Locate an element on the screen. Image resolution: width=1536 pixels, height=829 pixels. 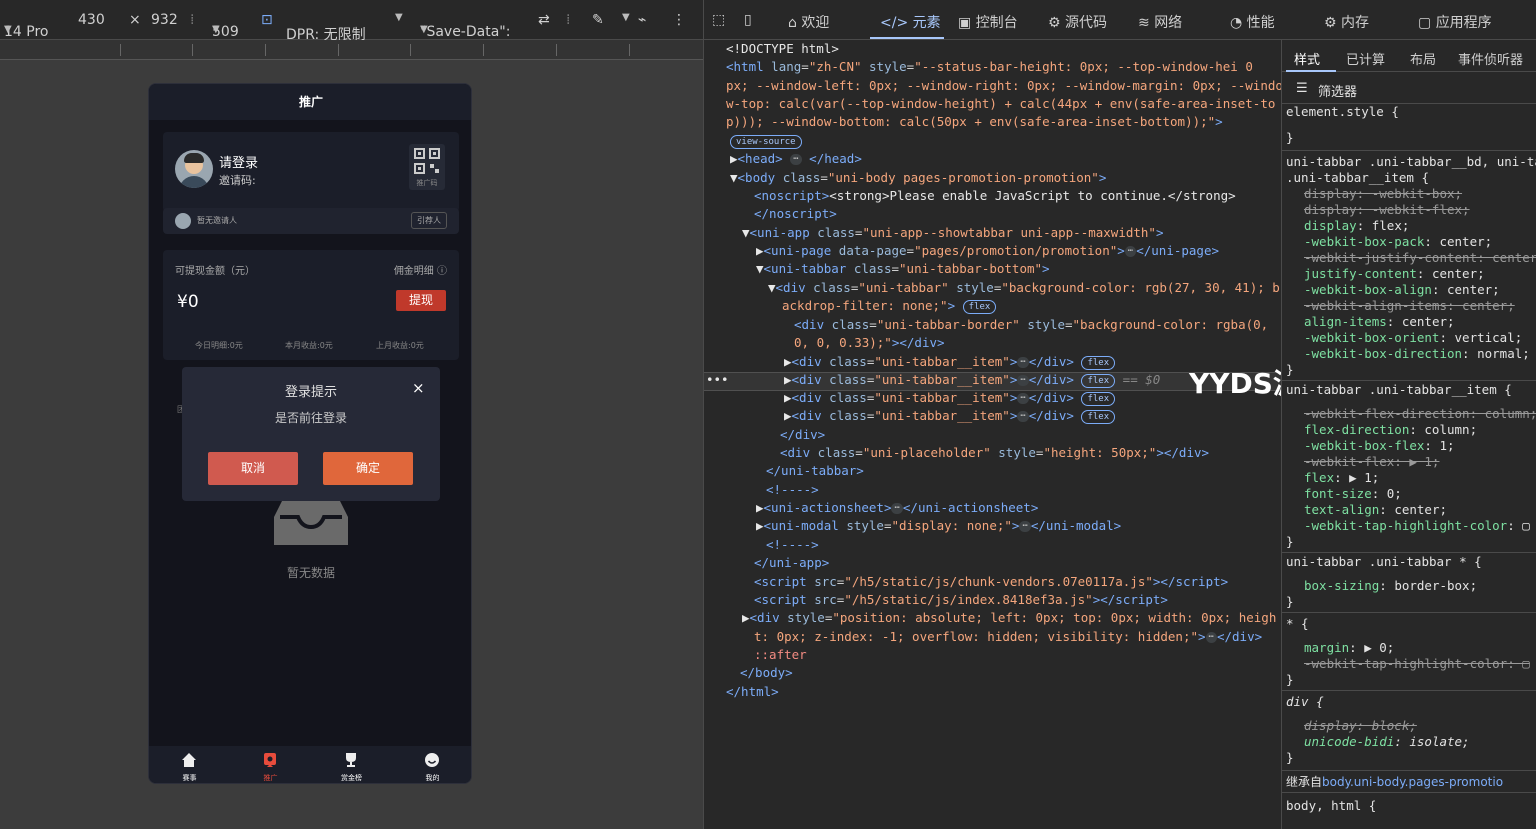
more-options-icon: ⋮ is located at coordinates (679, 20).